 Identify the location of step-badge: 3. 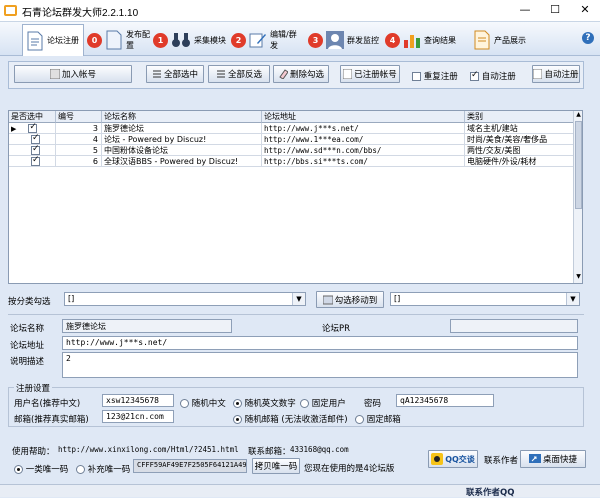
(315, 40).